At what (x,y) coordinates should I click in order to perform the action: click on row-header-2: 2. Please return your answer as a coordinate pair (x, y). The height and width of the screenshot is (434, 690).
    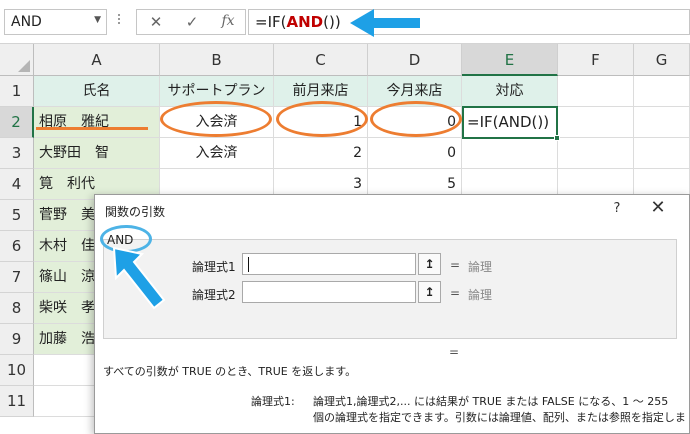
    Looking at the image, I should click on (17, 122).